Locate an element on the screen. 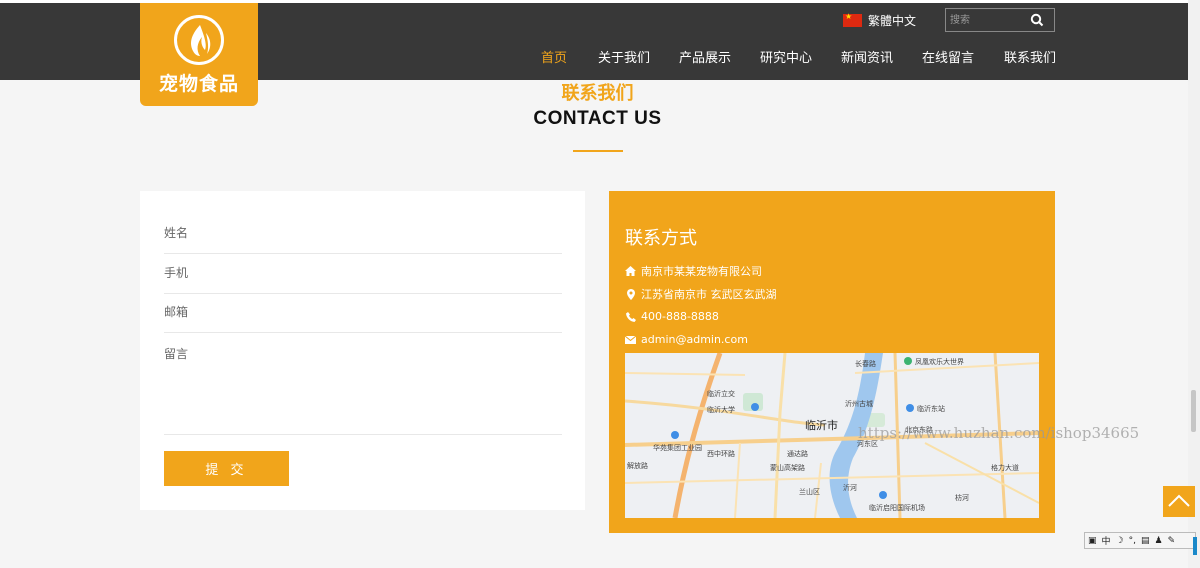 The width and height of the screenshot is (1200, 568). nav-item-home: 首页 is located at coordinates (554, 56).